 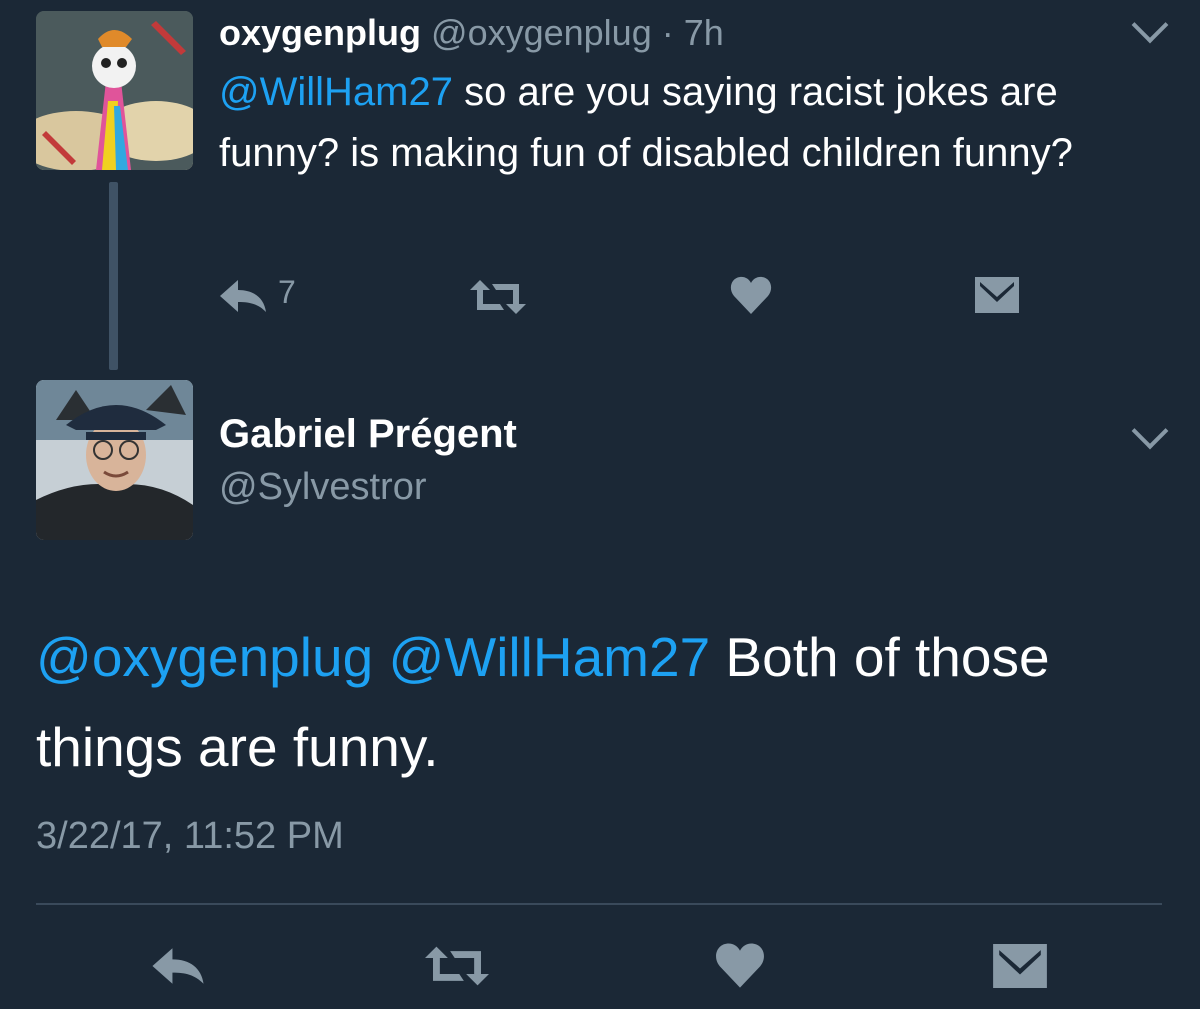 What do you see at coordinates (704, 32) in the screenshot?
I see `tweet-time: 7h` at bounding box center [704, 32].